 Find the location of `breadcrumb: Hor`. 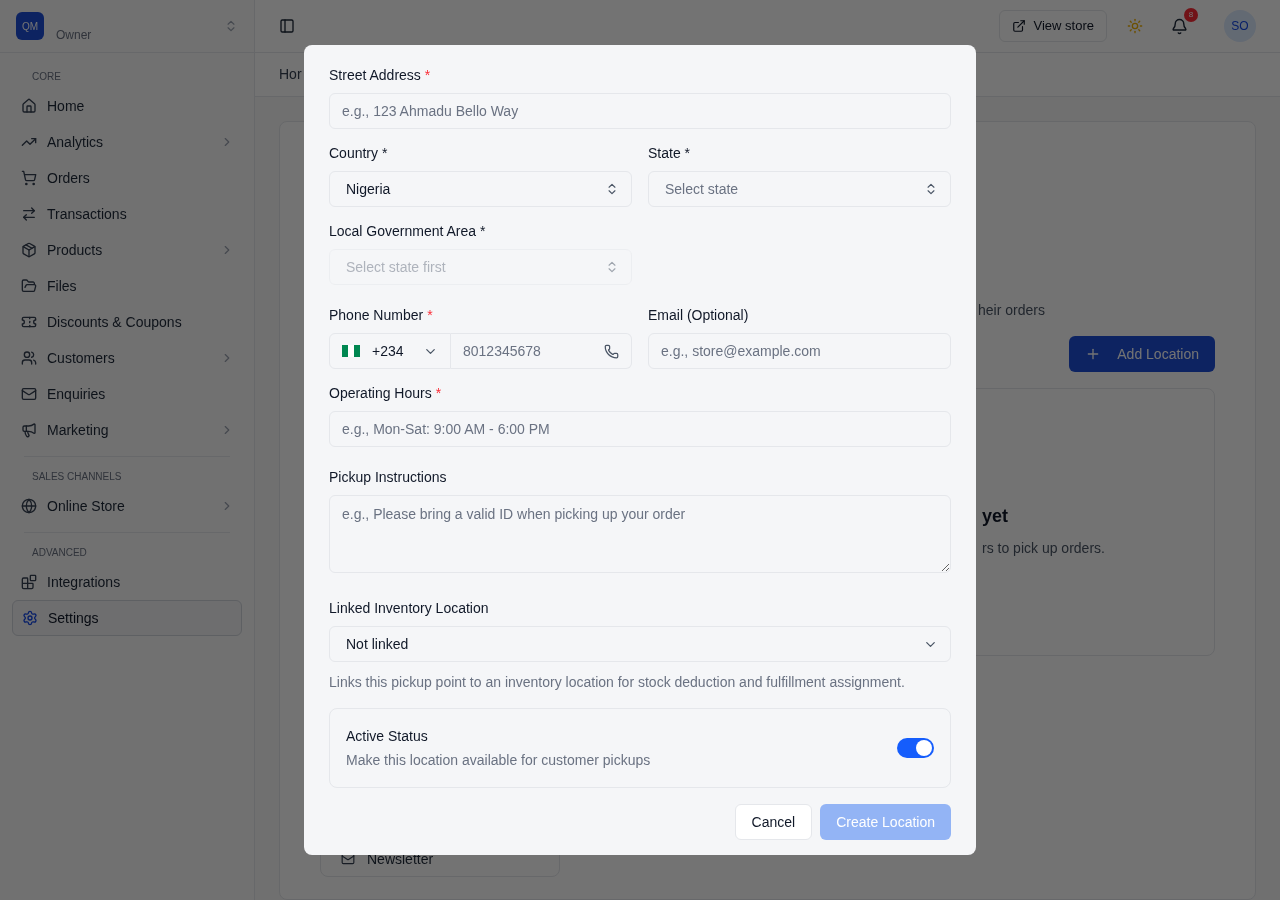

breadcrumb: Hor is located at coordinates (290, 74).